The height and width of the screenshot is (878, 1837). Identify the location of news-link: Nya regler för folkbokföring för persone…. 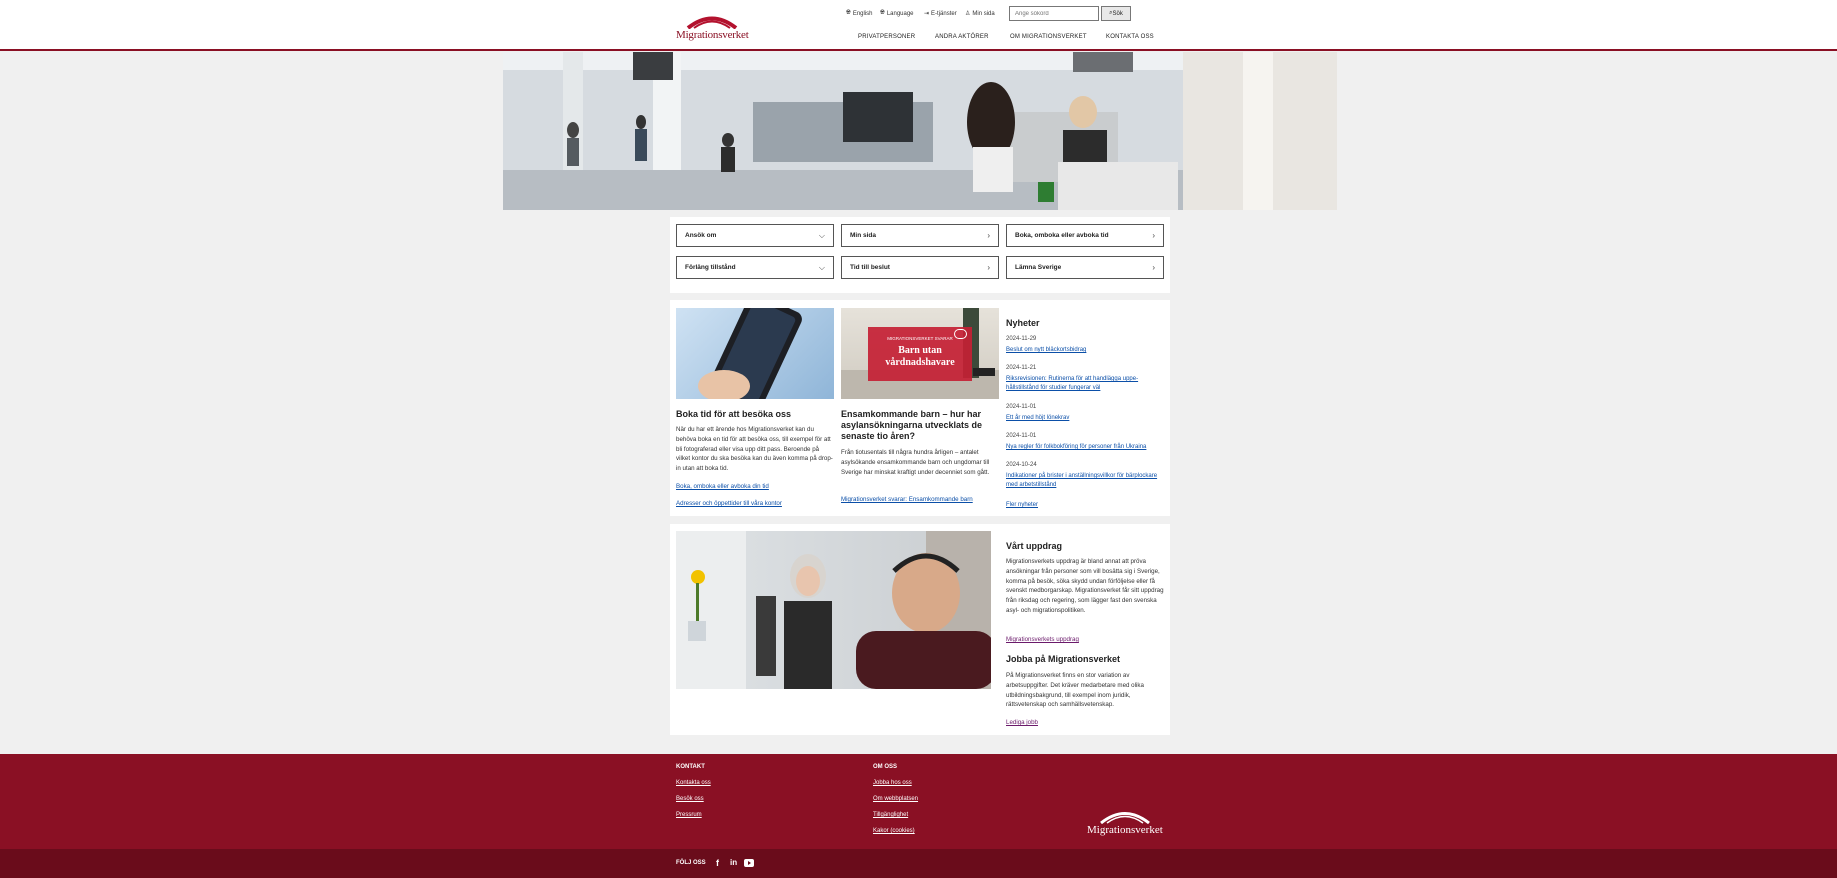
(1088, 447).